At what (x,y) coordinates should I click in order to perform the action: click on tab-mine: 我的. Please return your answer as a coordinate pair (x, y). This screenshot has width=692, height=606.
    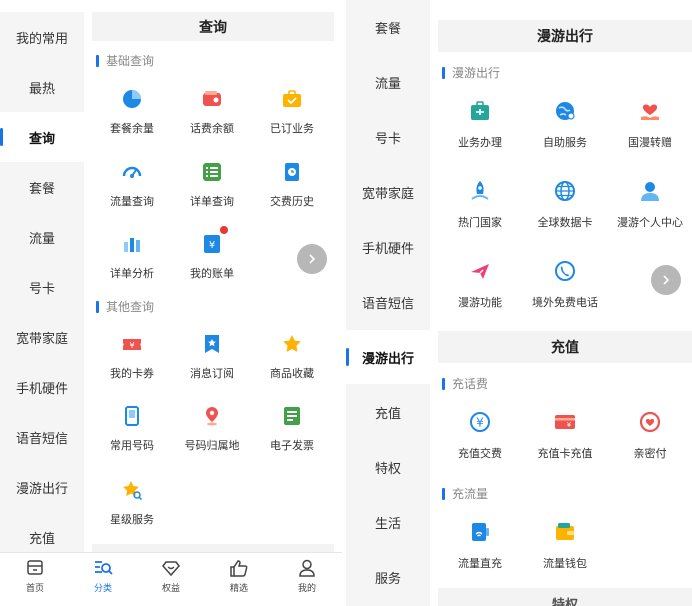
    Looking at the image, I should click on (307, 576).